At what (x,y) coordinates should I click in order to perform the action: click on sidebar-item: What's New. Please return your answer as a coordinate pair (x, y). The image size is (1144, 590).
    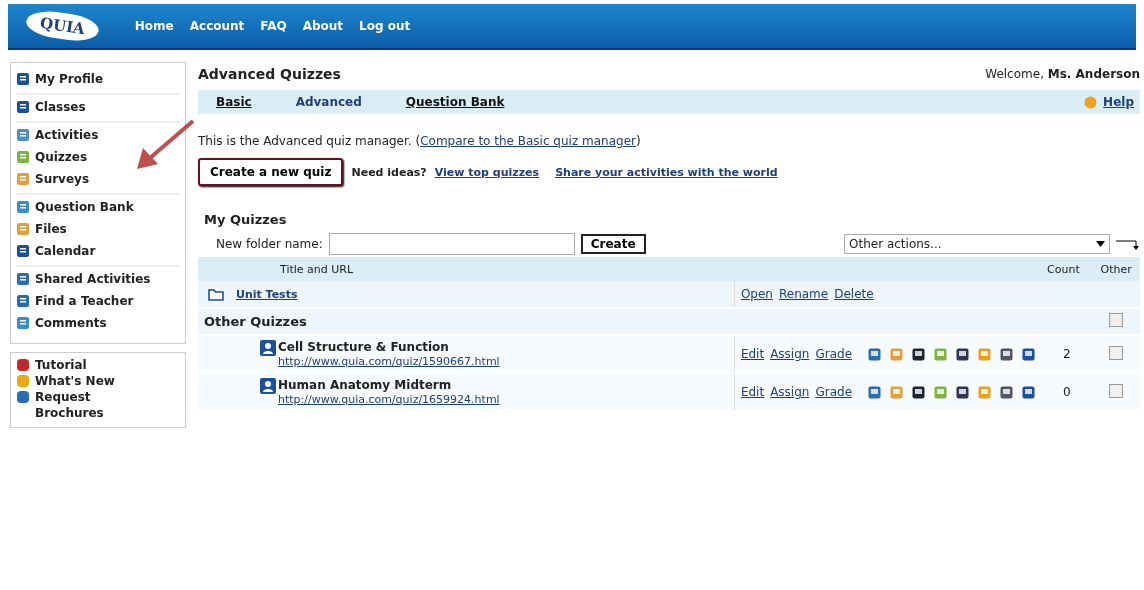
    Looking at the image, I should click on (98, 381).